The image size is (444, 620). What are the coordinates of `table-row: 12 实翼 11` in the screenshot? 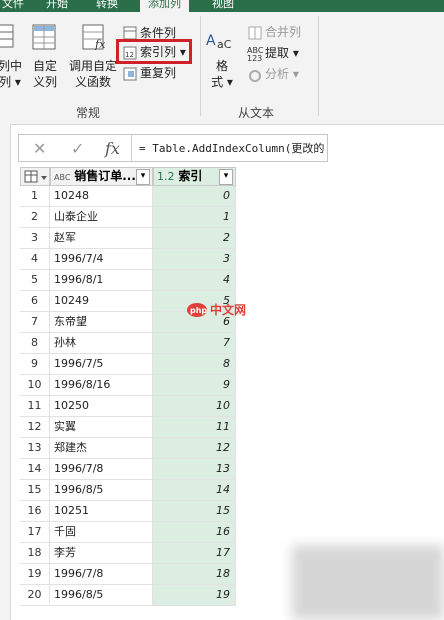 It's located at (128, 427).